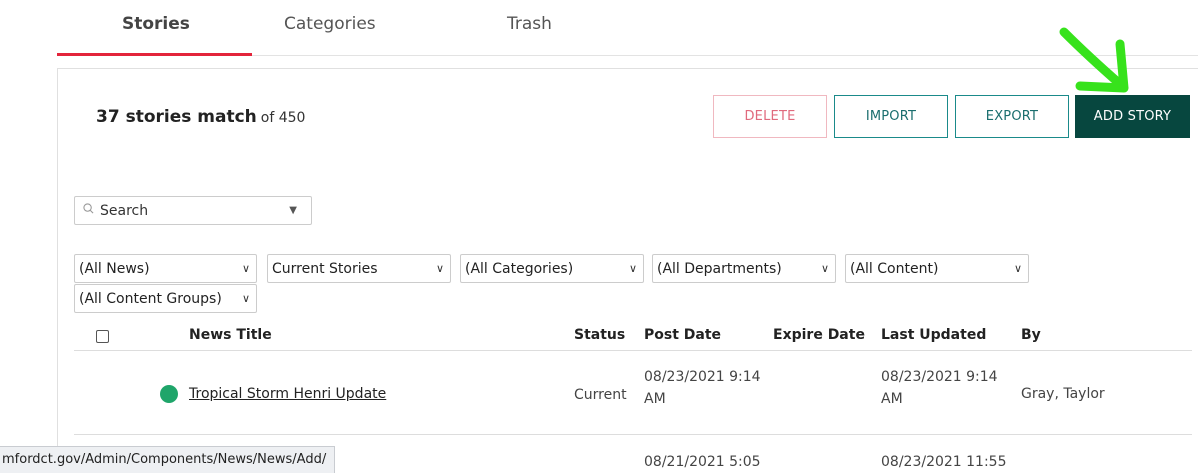 This screenshot has height=473, width=1198. What do you see at coordinates (1031, 335) in the screenshot?
I see `col-by: By` at bounding box center [1031, 335].